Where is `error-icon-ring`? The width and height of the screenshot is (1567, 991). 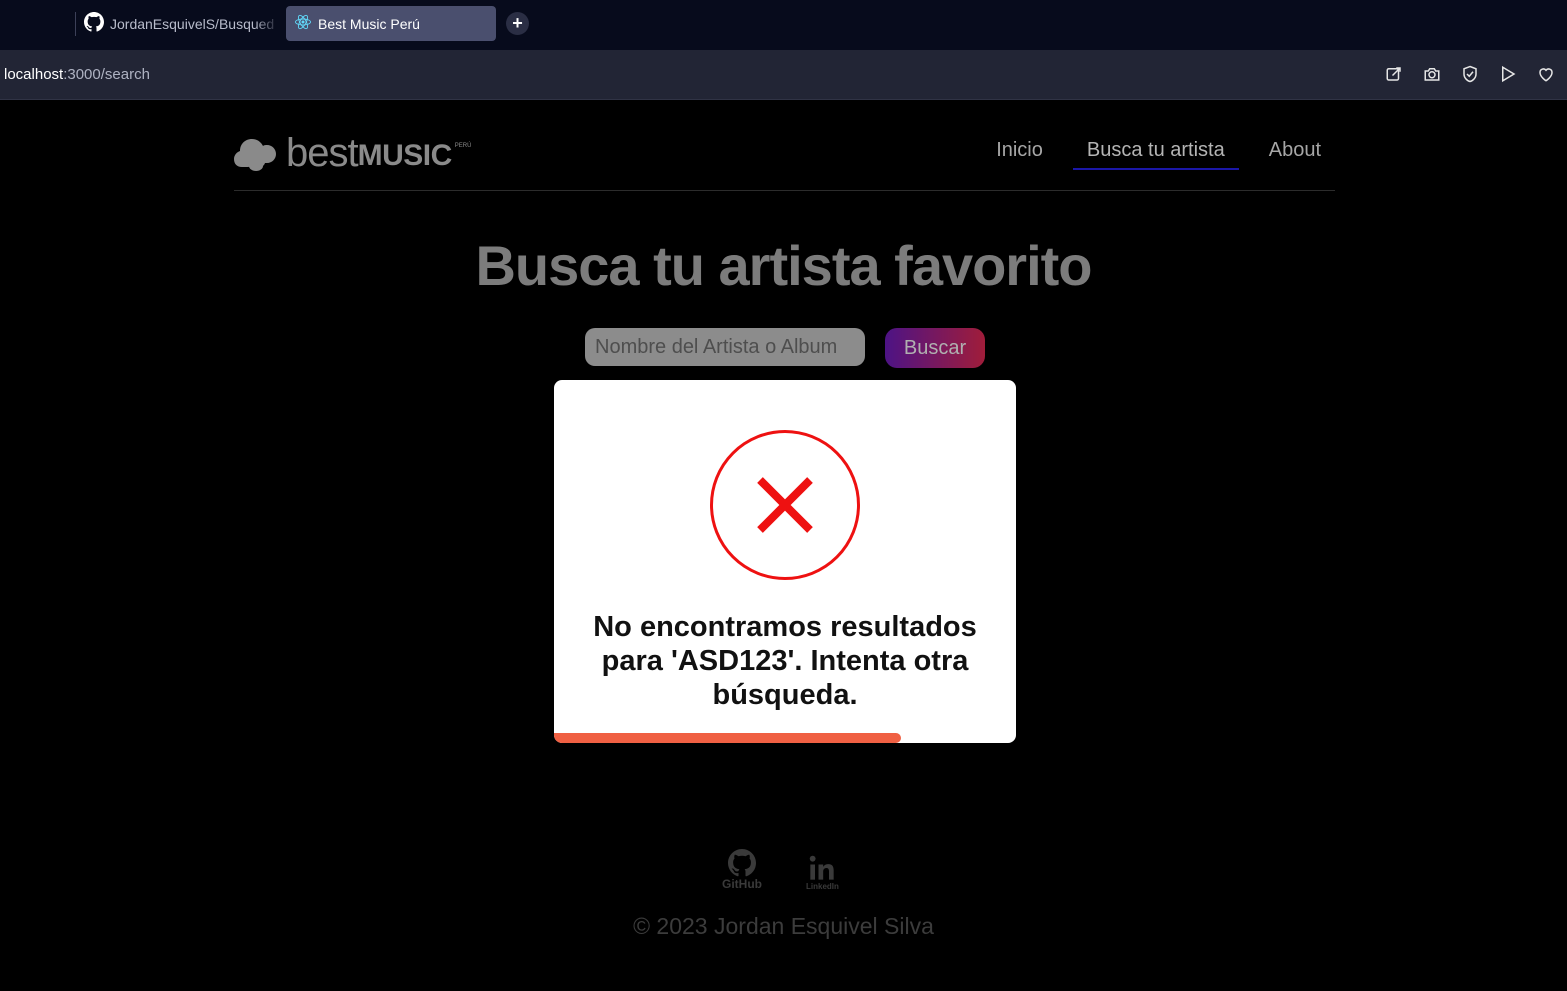 error-icon-ring is located at coordinates (785, 505).